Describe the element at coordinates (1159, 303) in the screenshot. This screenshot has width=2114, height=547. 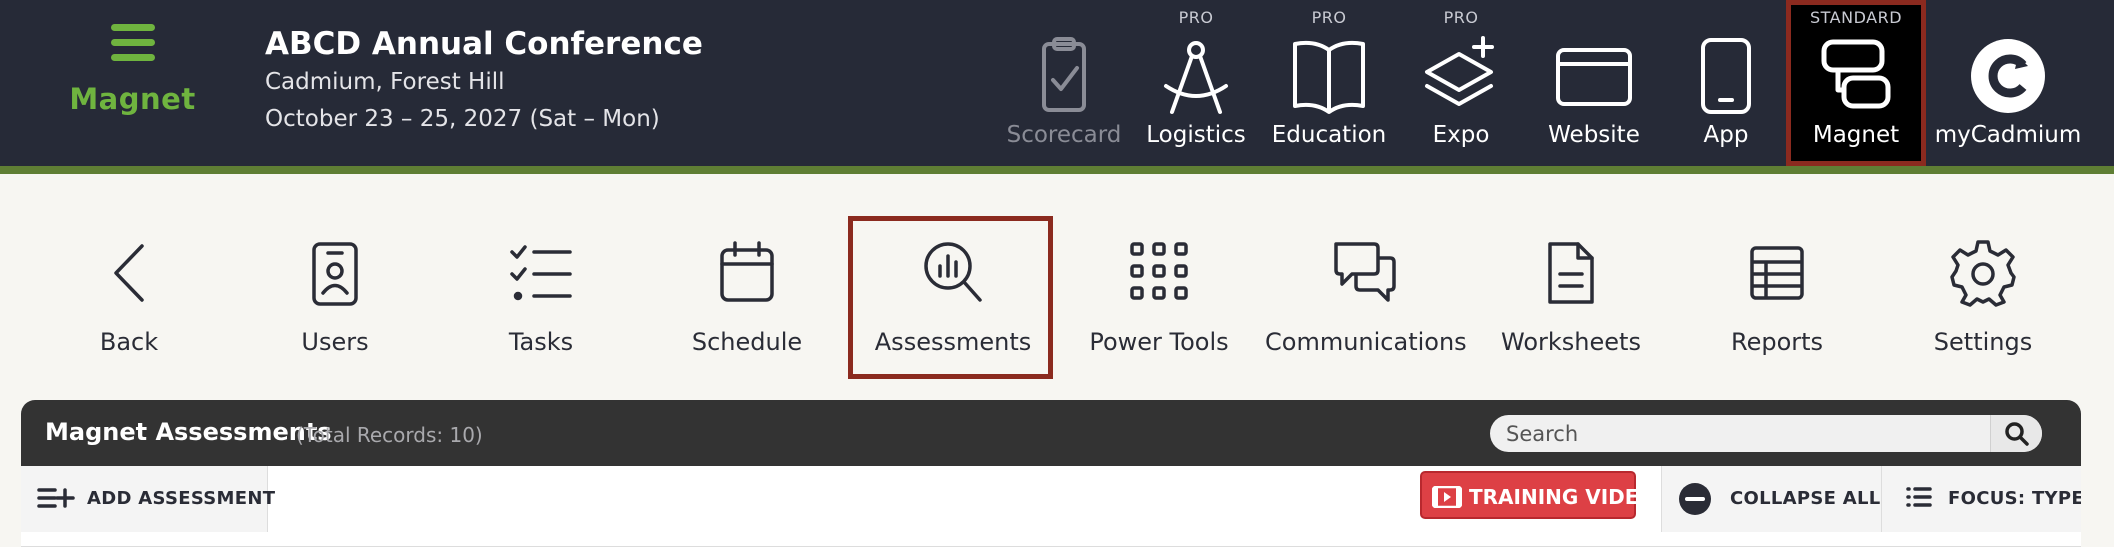
I see `module-power-tools: Power Tools` at that location.